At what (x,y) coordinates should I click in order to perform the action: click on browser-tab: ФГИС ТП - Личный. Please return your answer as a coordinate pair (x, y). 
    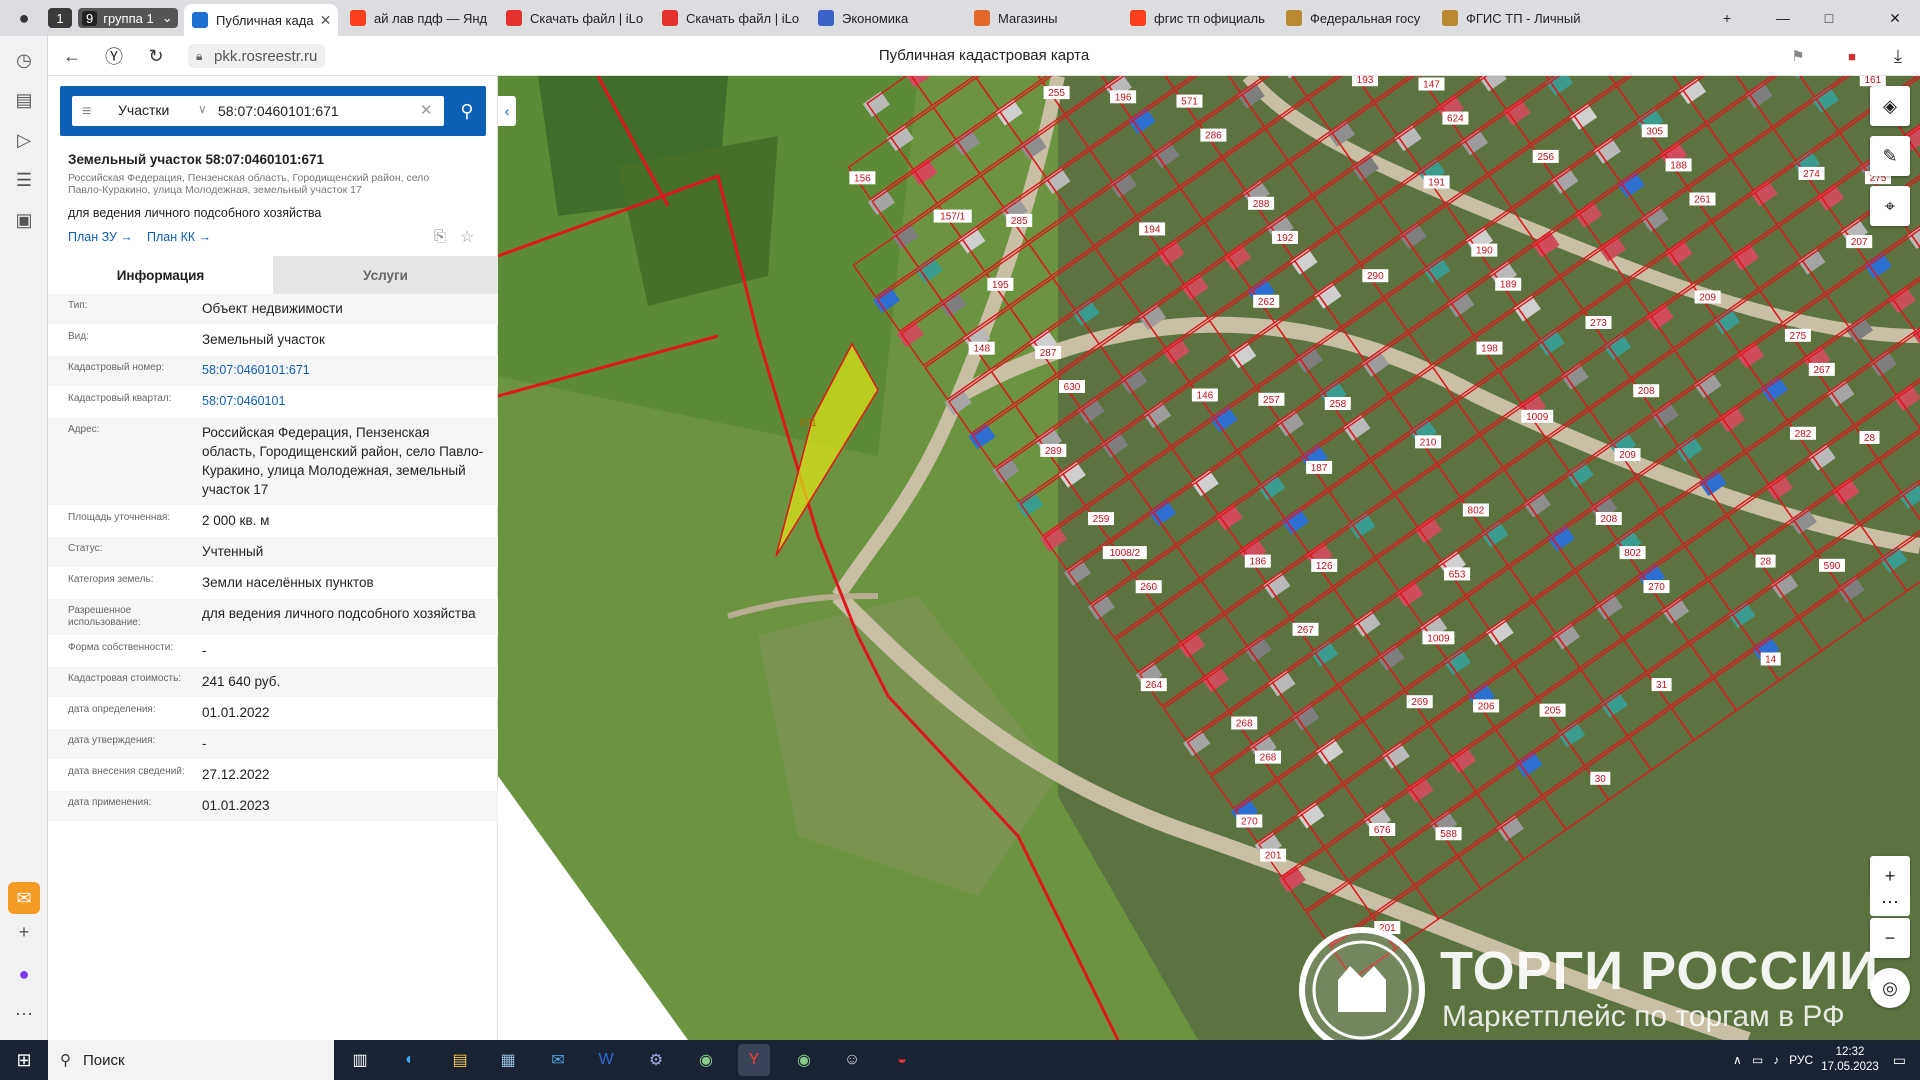
    Looking at the image, I should click on (1510, 18).